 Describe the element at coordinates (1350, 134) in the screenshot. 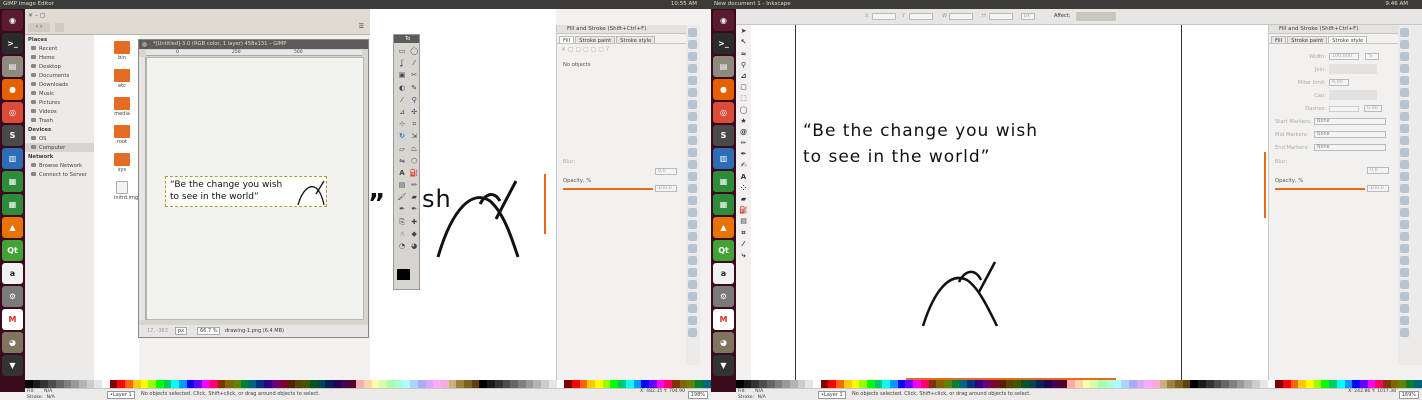

I see `mid-markers-select: None` at that location.